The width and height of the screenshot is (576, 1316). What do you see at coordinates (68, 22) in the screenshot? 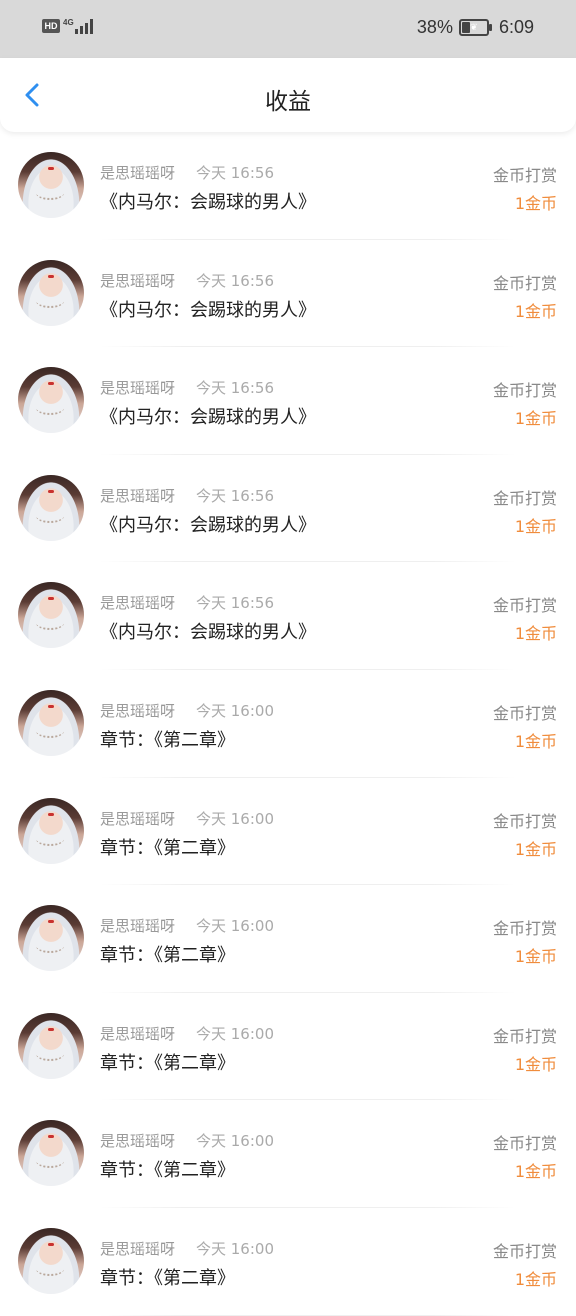
I see `network-type: 4G` at bounding box center [68, 22].